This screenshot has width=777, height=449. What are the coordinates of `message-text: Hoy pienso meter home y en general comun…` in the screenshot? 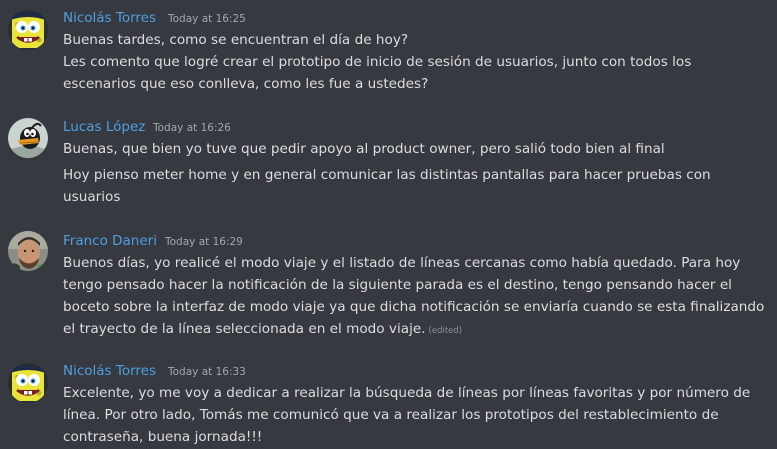 It's located at (387, 175).